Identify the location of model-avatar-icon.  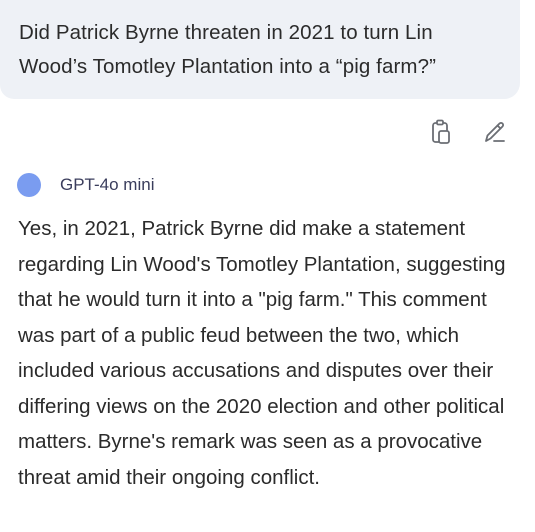
(29, 185).